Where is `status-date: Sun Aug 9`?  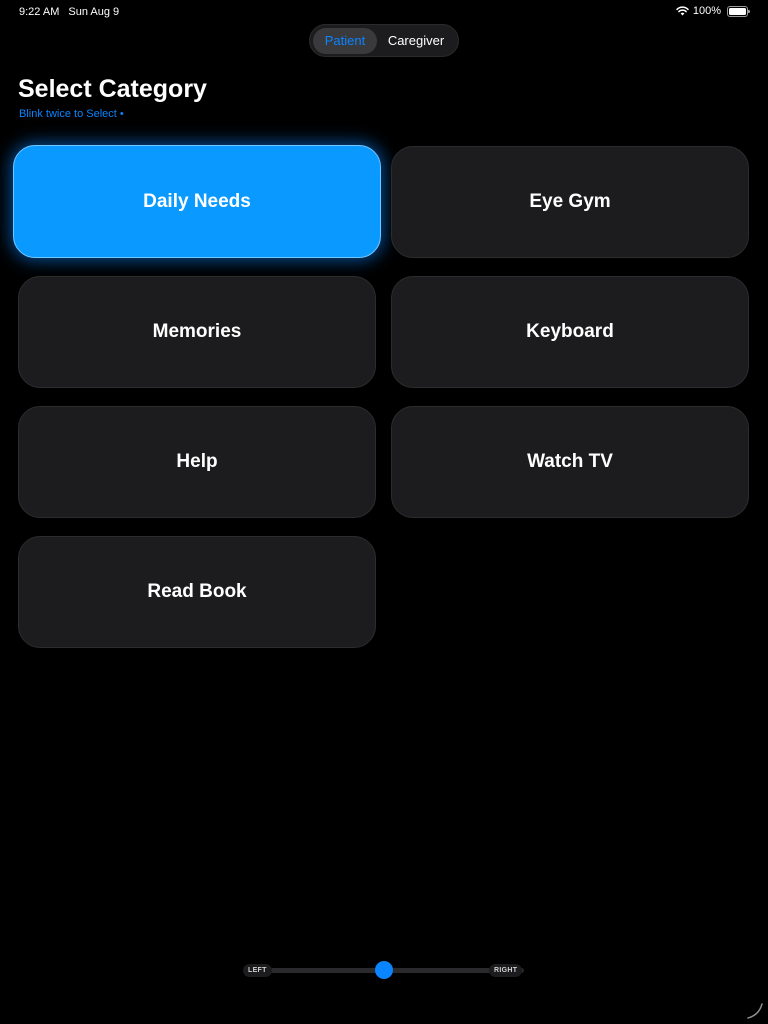 status-date: Sun Aug 9 is located at coordinates (94, 12).